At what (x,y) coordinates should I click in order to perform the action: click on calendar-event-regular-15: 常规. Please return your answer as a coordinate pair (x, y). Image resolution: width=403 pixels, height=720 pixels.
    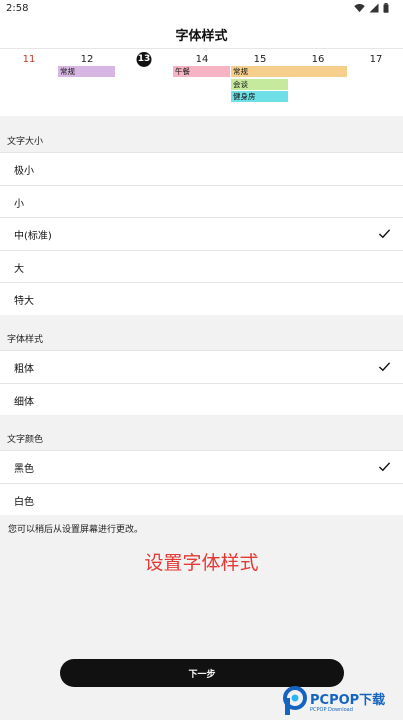
    Looking at the image, I should click on (289, 71).